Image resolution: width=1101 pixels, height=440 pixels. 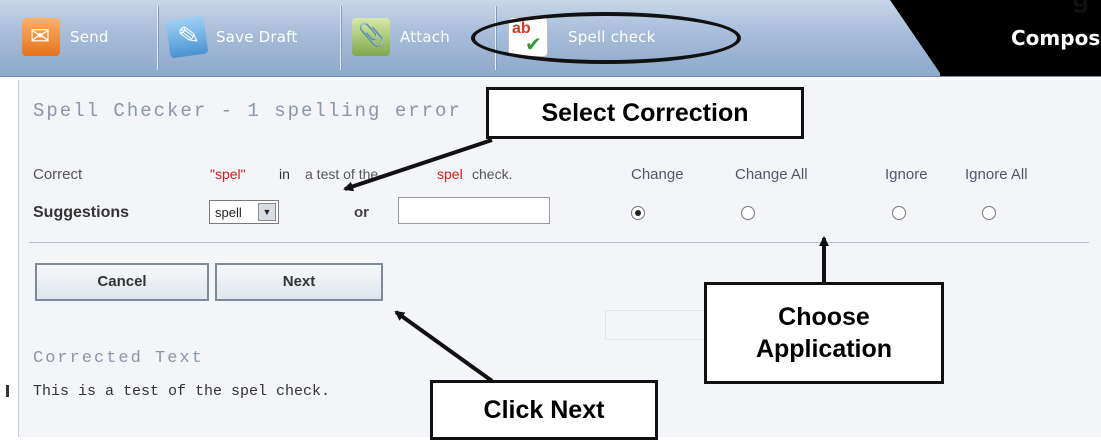 I want to click on callout-choose-line2: Application, so click(x=824, y=349).